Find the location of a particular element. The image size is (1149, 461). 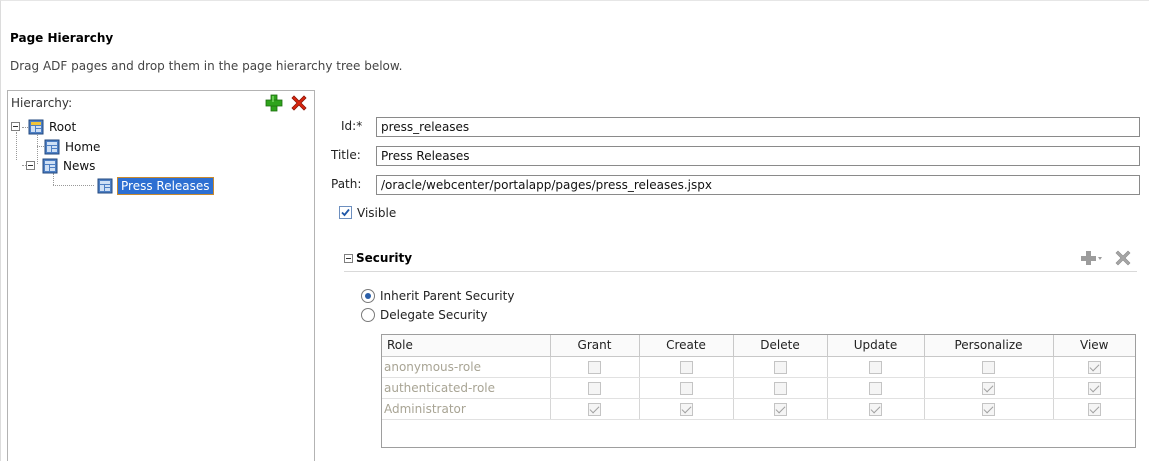

id-label: Id:* is located at coordinates (352, 126).